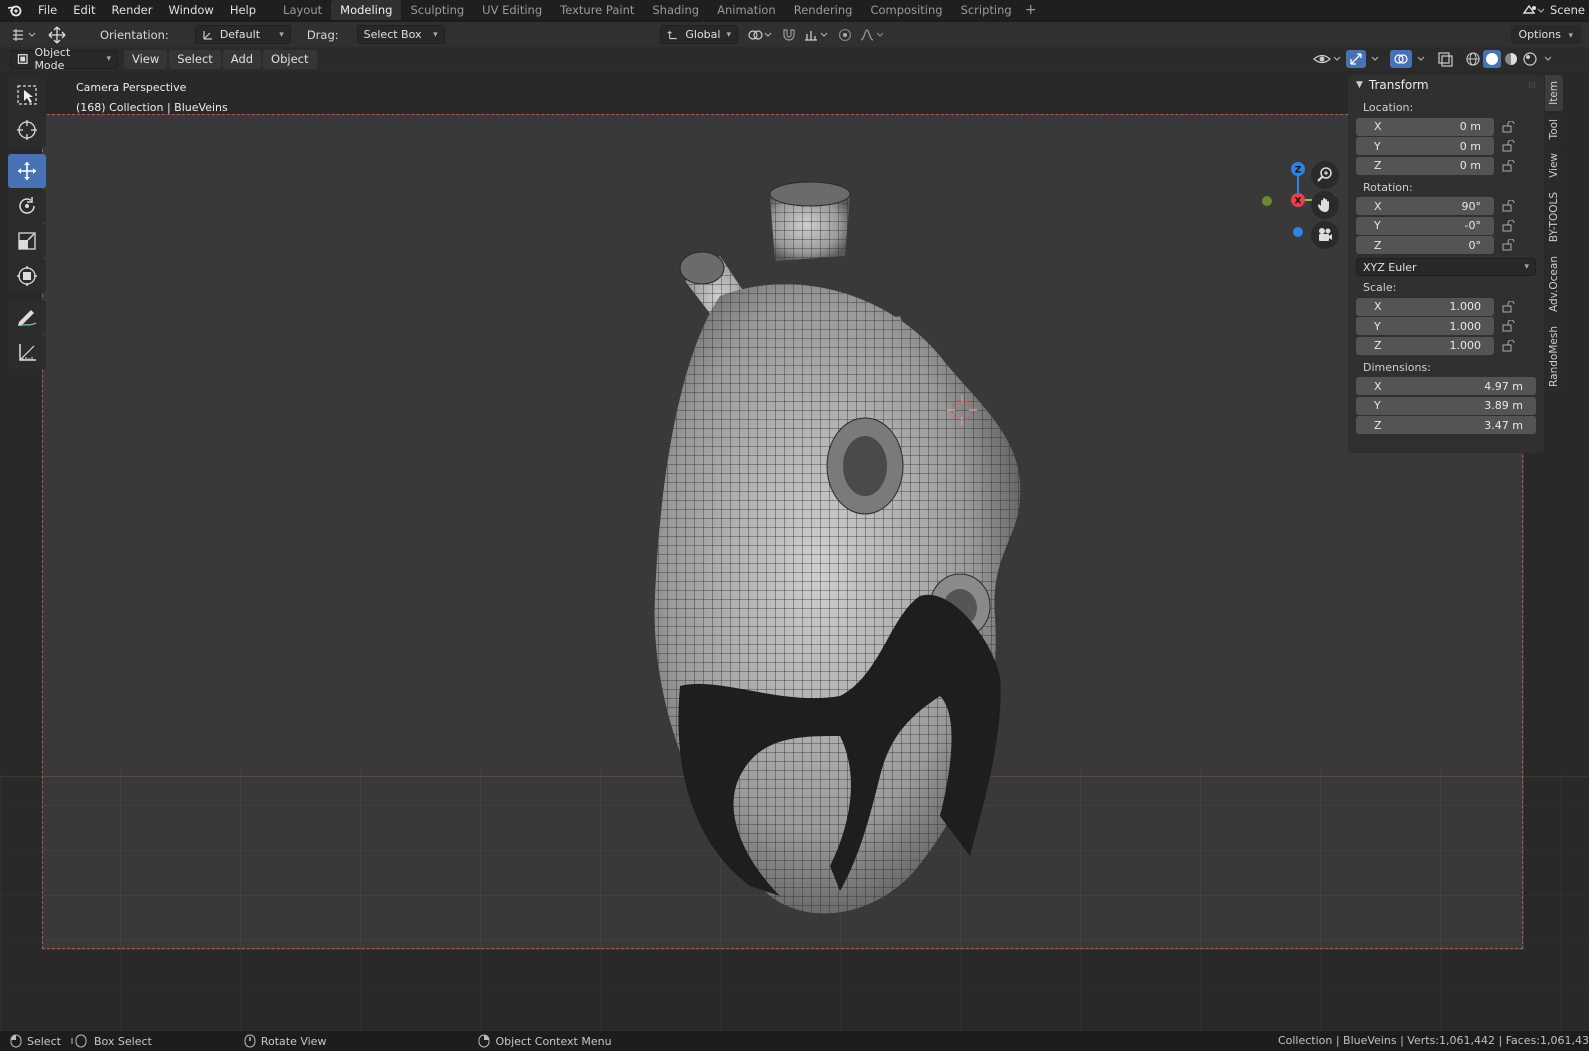 Image resolution: width=1589 pixels, height=1051 pixels. What do you see at coordinates (302, 10) in the screenshot?
I see `tab-layout: Layout` at bounding box center [302, 10].